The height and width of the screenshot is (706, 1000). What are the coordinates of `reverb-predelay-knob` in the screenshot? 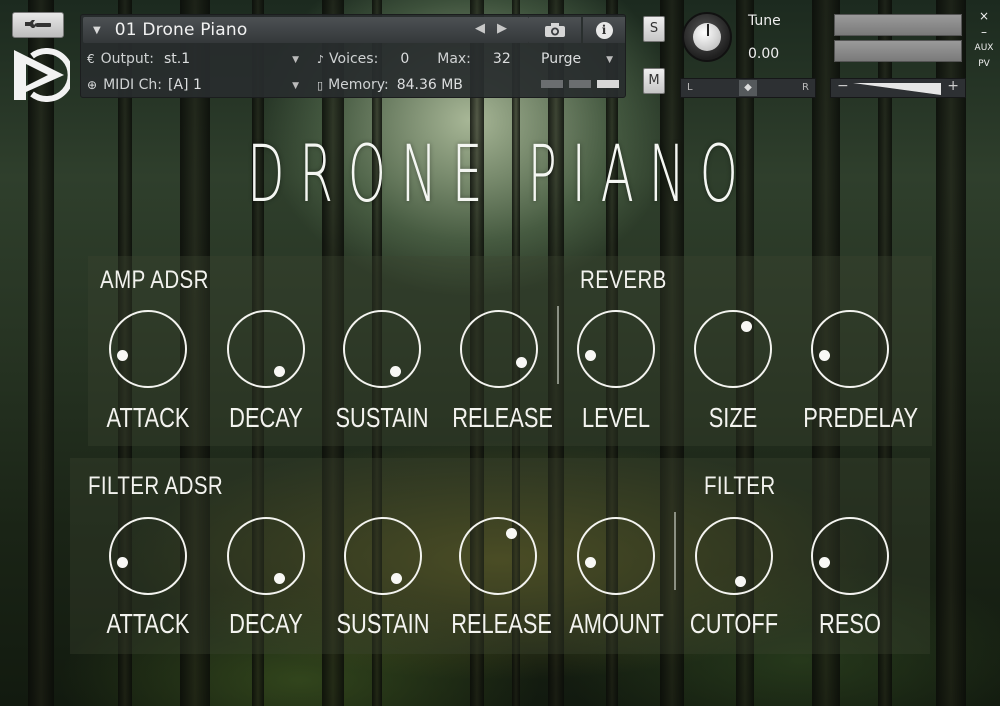 It's located at (850, 349).